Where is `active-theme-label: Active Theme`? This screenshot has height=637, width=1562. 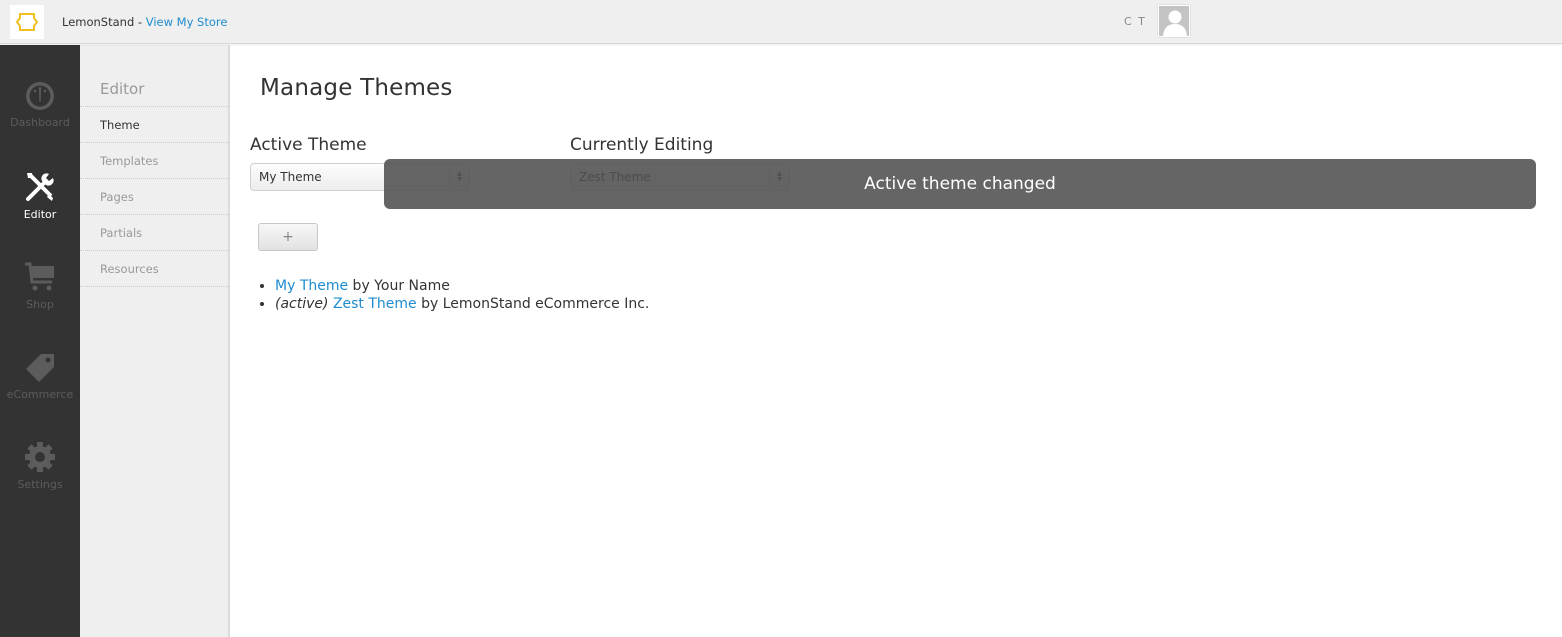 active-theme-label: Active Theme is located at coordinates (308, 145).